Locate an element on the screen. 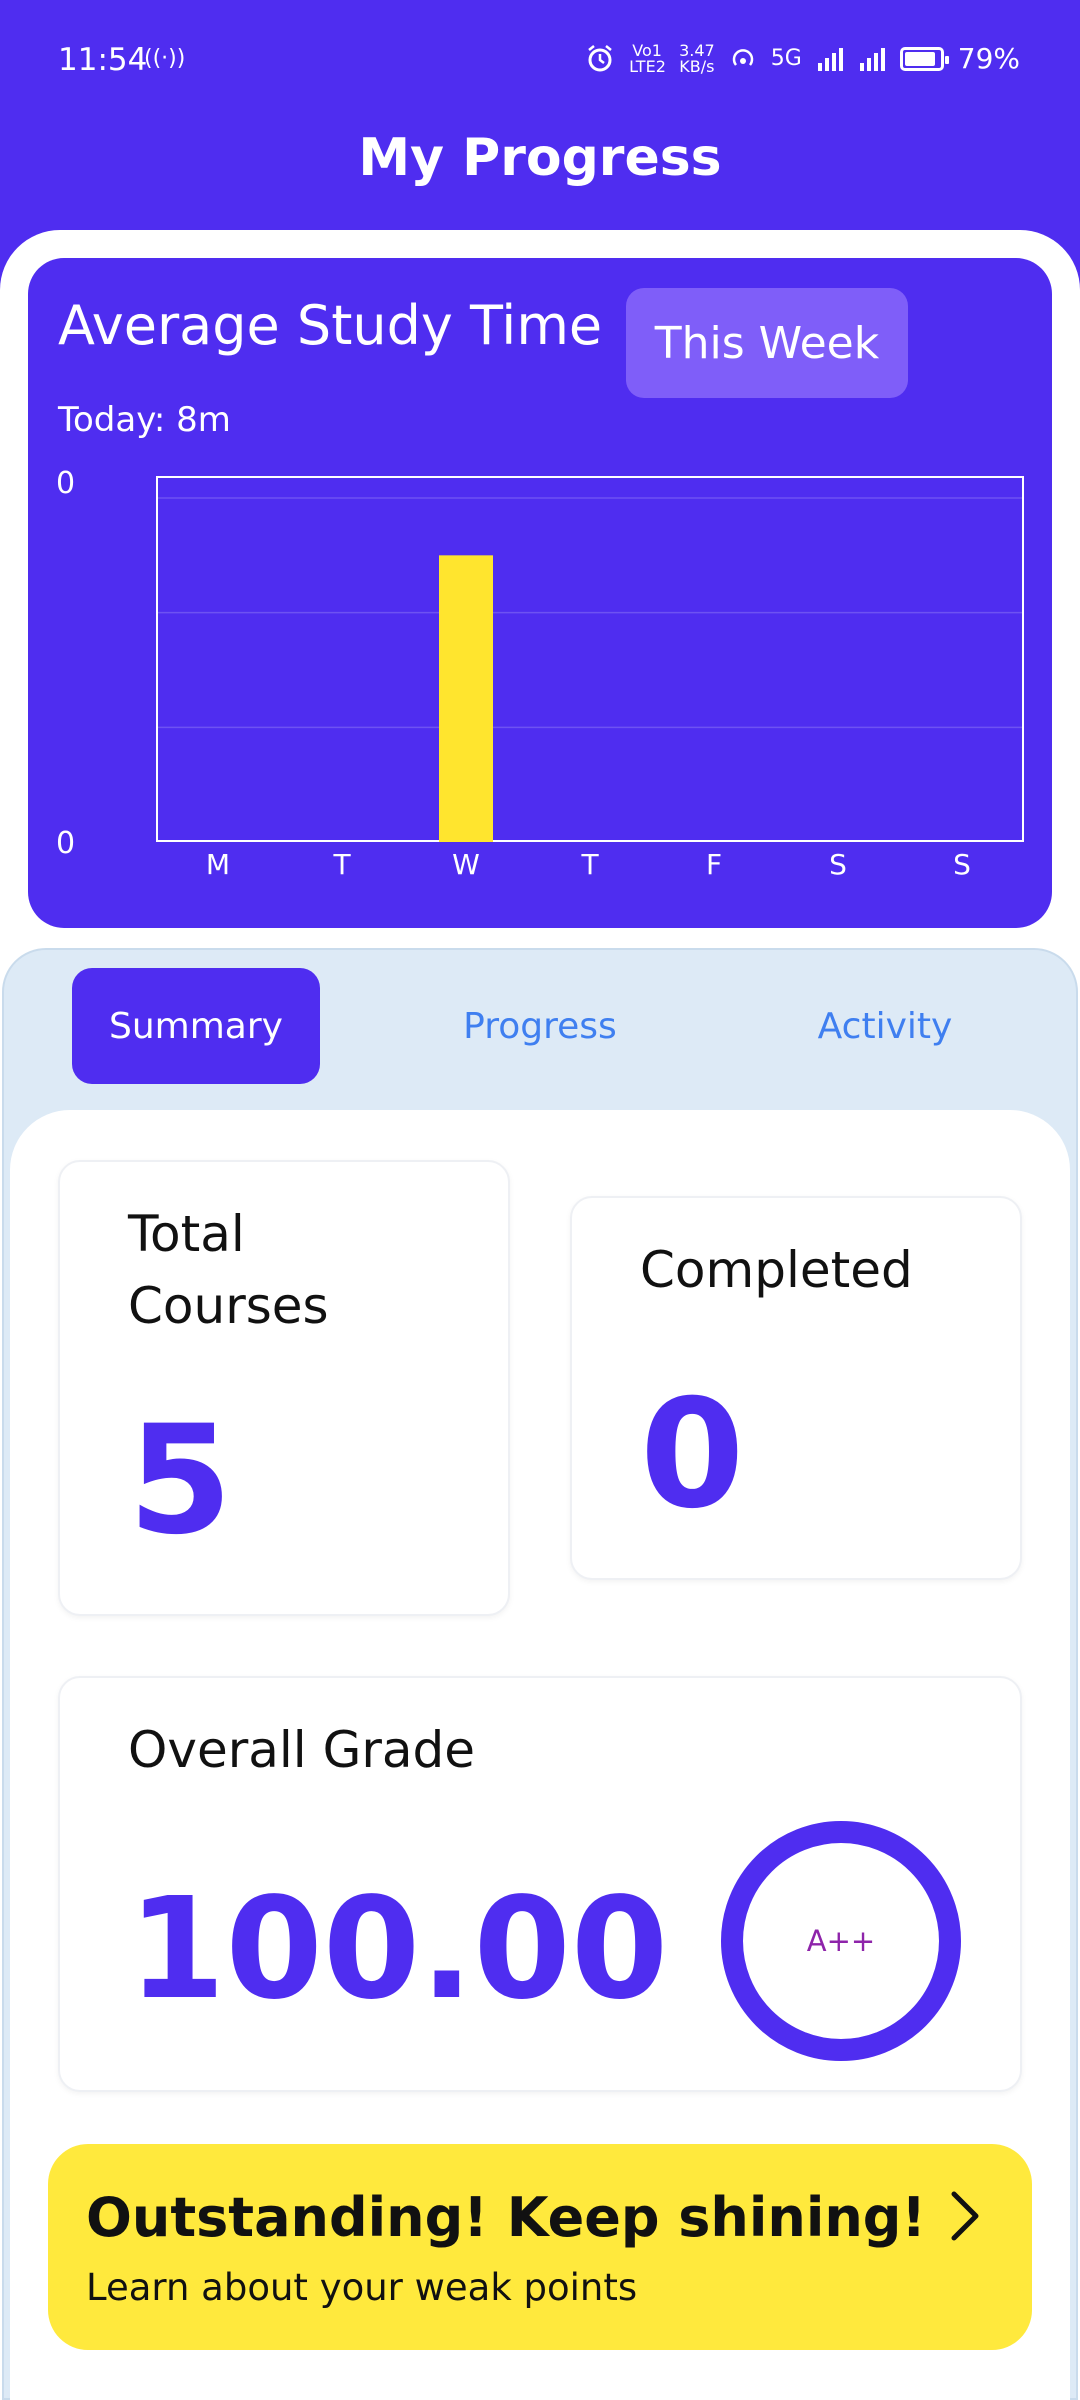  network-speed-unit: KB/s is located at coordinates (697, 66).